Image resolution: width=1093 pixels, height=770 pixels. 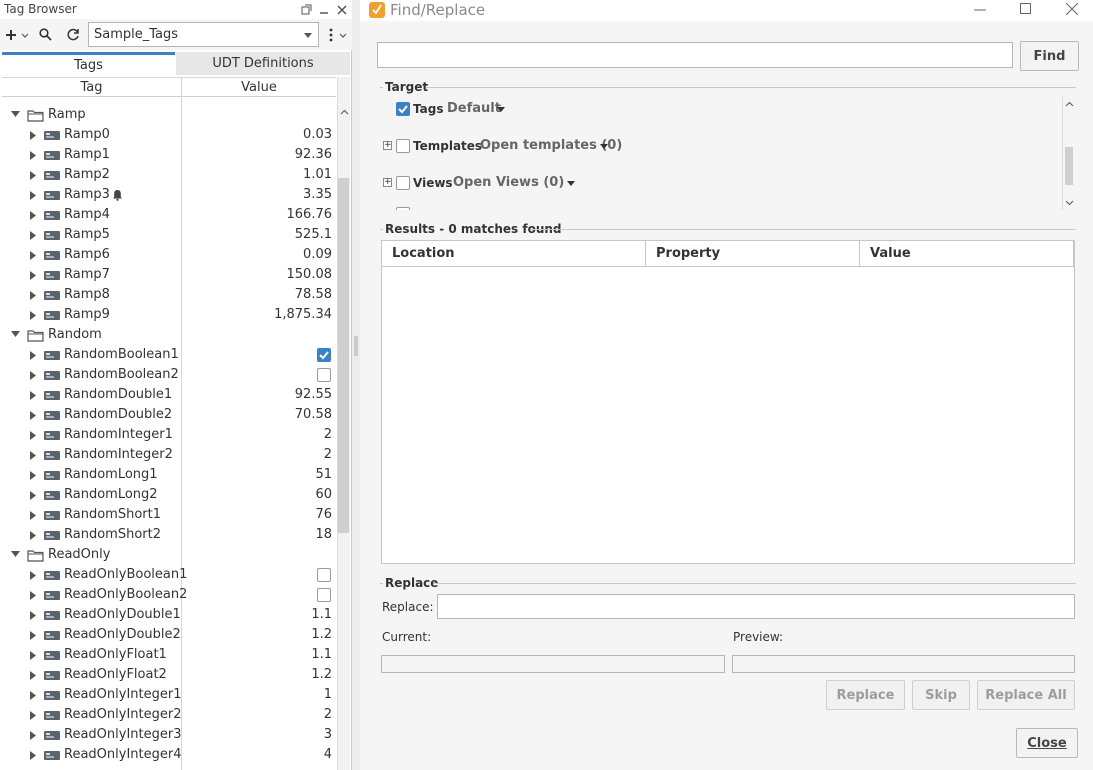 I want to click on refresh-icon, so click(x=73, y=34).